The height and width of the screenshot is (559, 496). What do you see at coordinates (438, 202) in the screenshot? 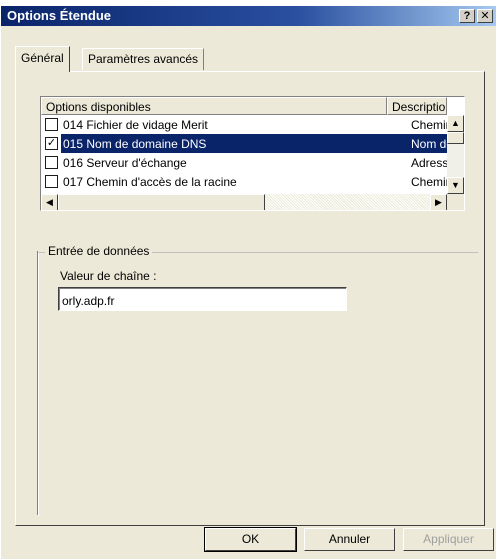
I see `scroll-right-icon: ▶` at bounding box center [438, 202].